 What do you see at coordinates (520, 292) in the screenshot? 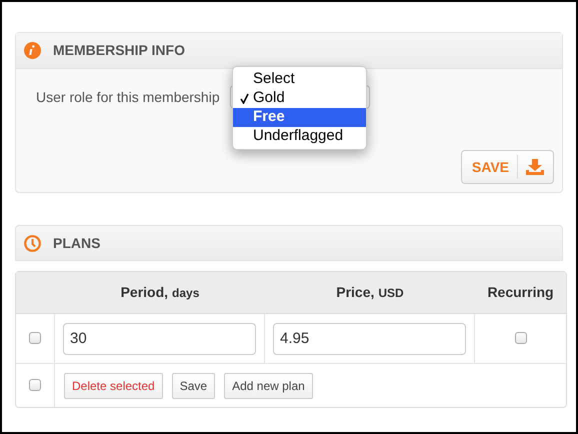
I see `column-header: Recurring` at bounding box center [520, 292].